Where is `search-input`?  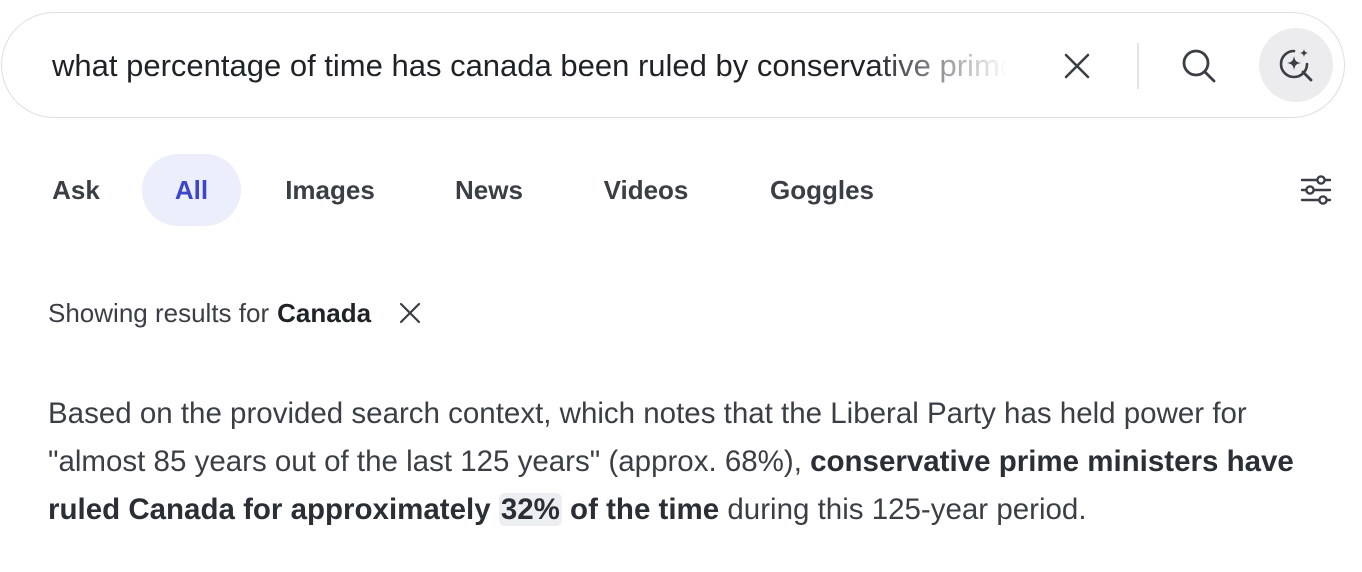 search-input is located at coordinates (529, 66).